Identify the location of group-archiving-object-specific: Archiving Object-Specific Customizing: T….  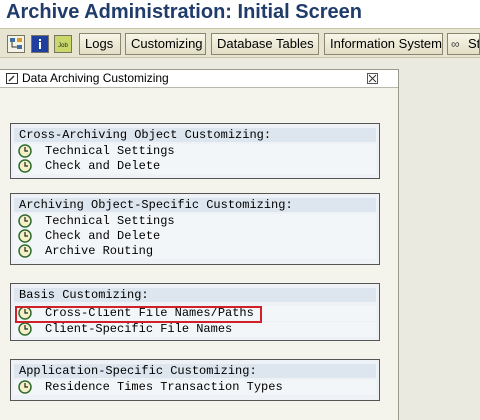
(195, 229).